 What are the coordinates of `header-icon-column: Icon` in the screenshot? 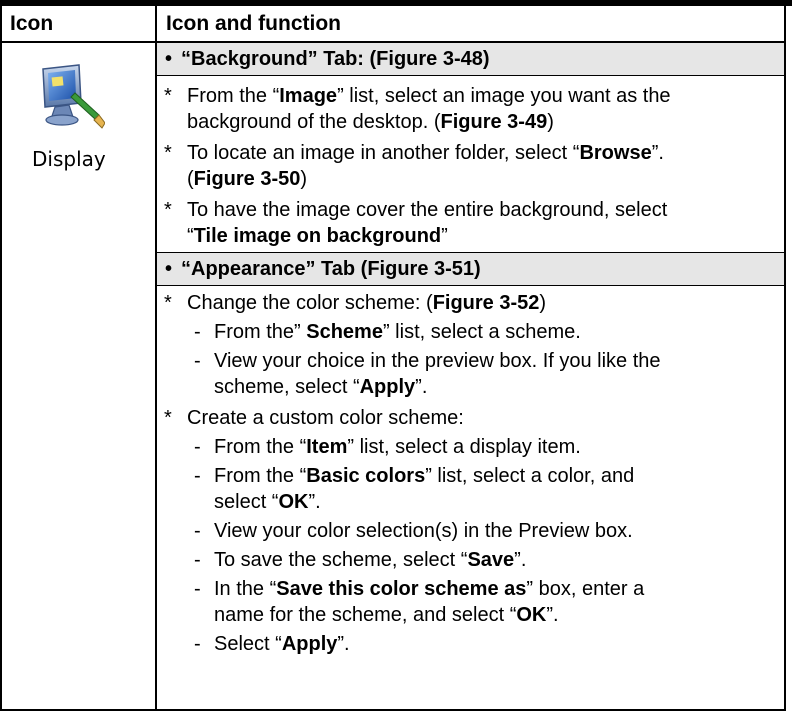 It's located at (32, 23).